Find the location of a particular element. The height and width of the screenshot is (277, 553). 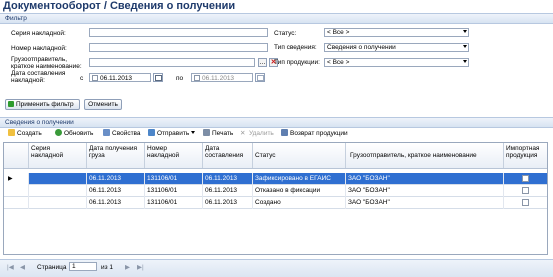

page-number-input: 1 is located at coordinates (83, 266).